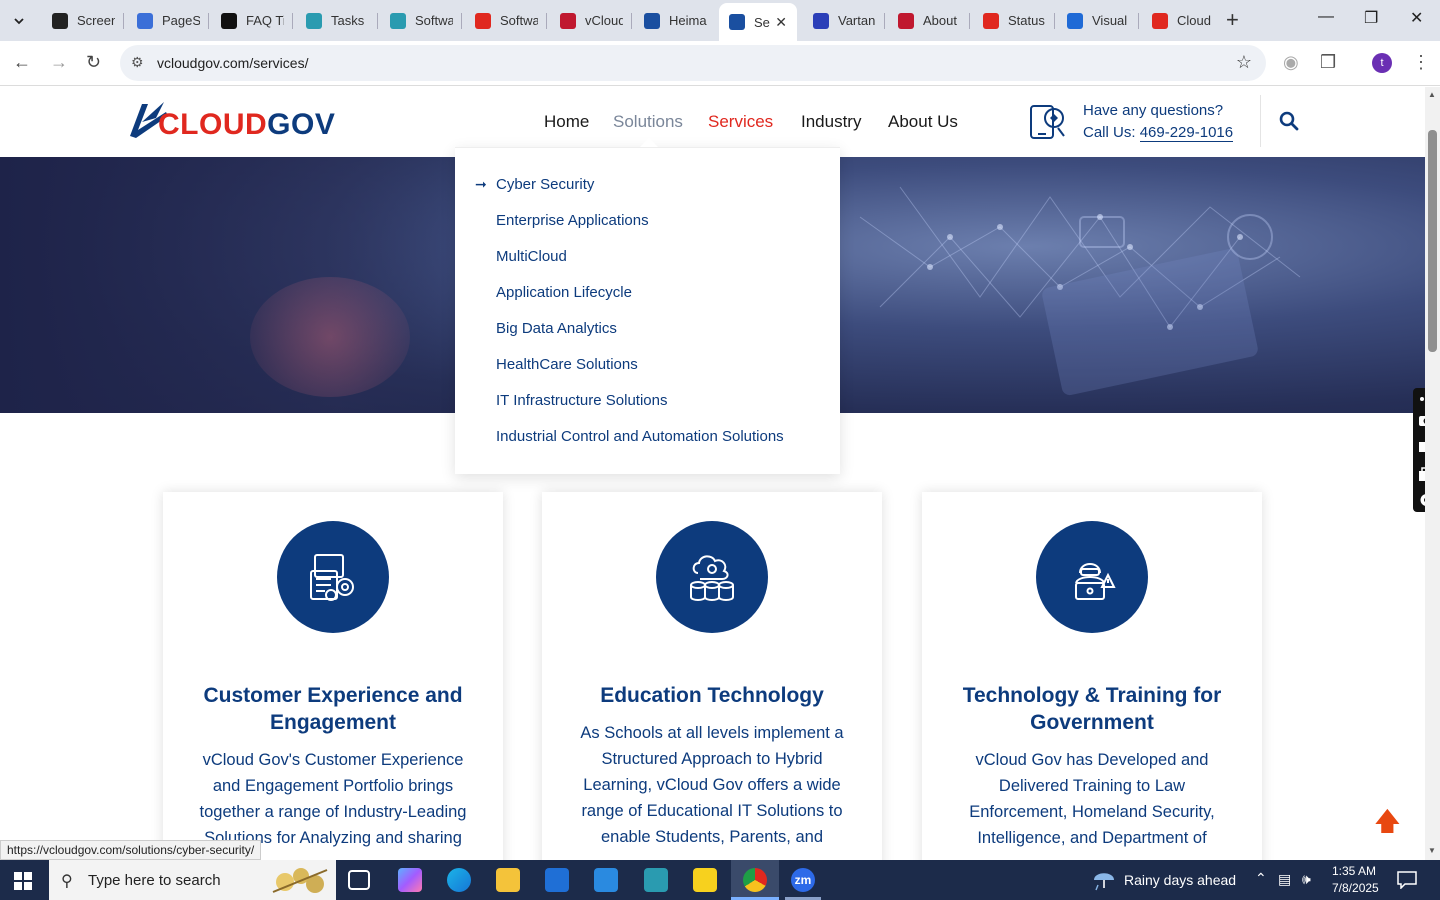  What do you see at coordinates (531, 256) in the screenshot?
I see `dropdown-item-multicloud: MultiCloud` at bounding box center [531, 256].